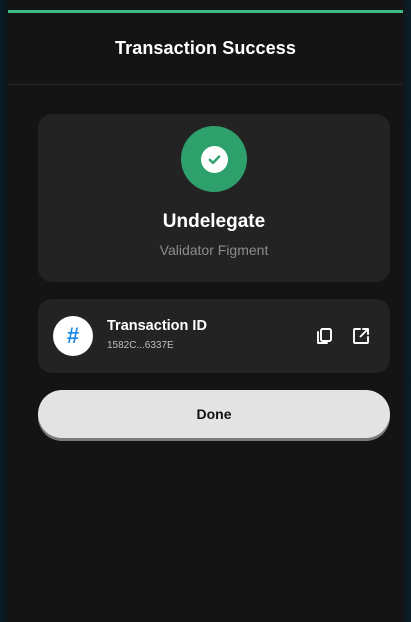  I want to click on done-button: Done, so click(214, 414).